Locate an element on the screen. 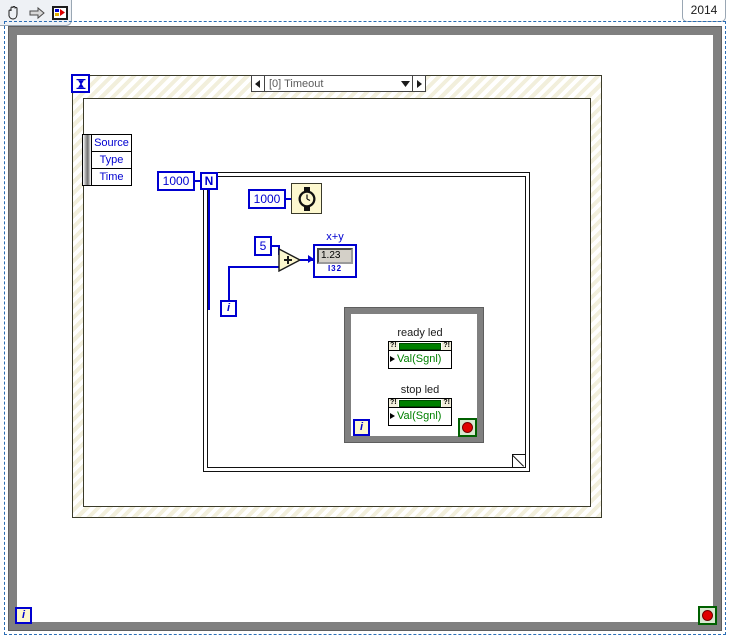 The width and height of the screenshot is (730, 639). outer-loop-iteration-terminal: i is located at coordinates (23, 615).